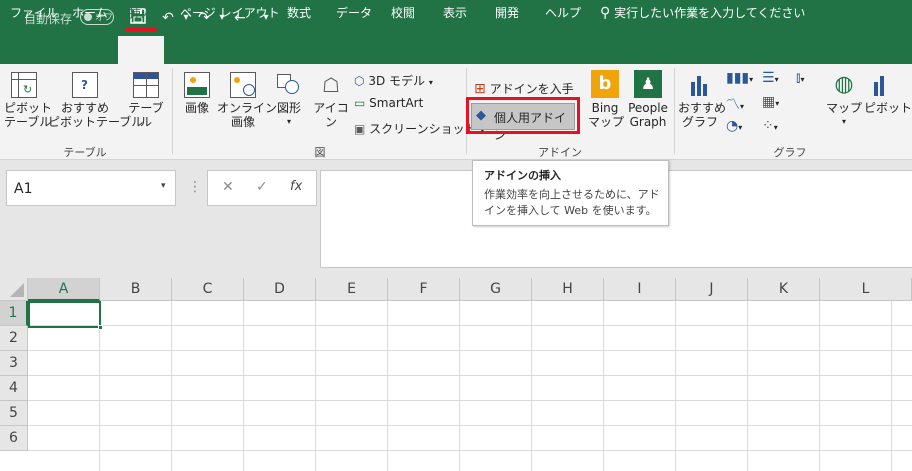 The width and height of the screenshot is (912, 471). What do you see at coordinates (14, 338) in the screenshot?
I see `row-header: 2` at bounding box center [14, 338].